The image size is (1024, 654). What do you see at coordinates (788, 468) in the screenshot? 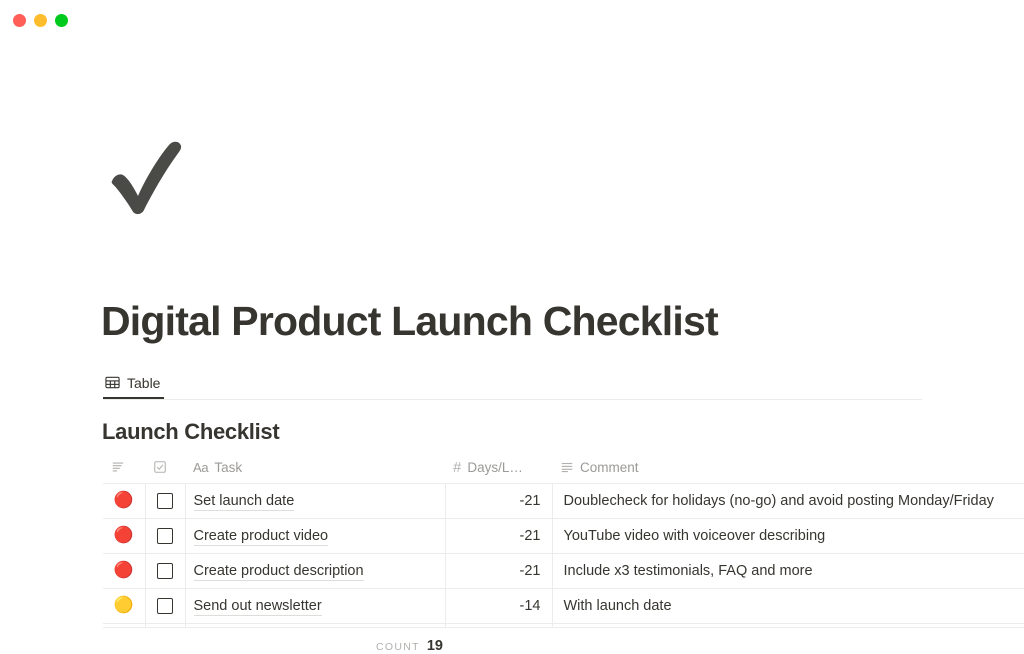
I see `column-header-comment: Comment` at bounding box center [788, 468].